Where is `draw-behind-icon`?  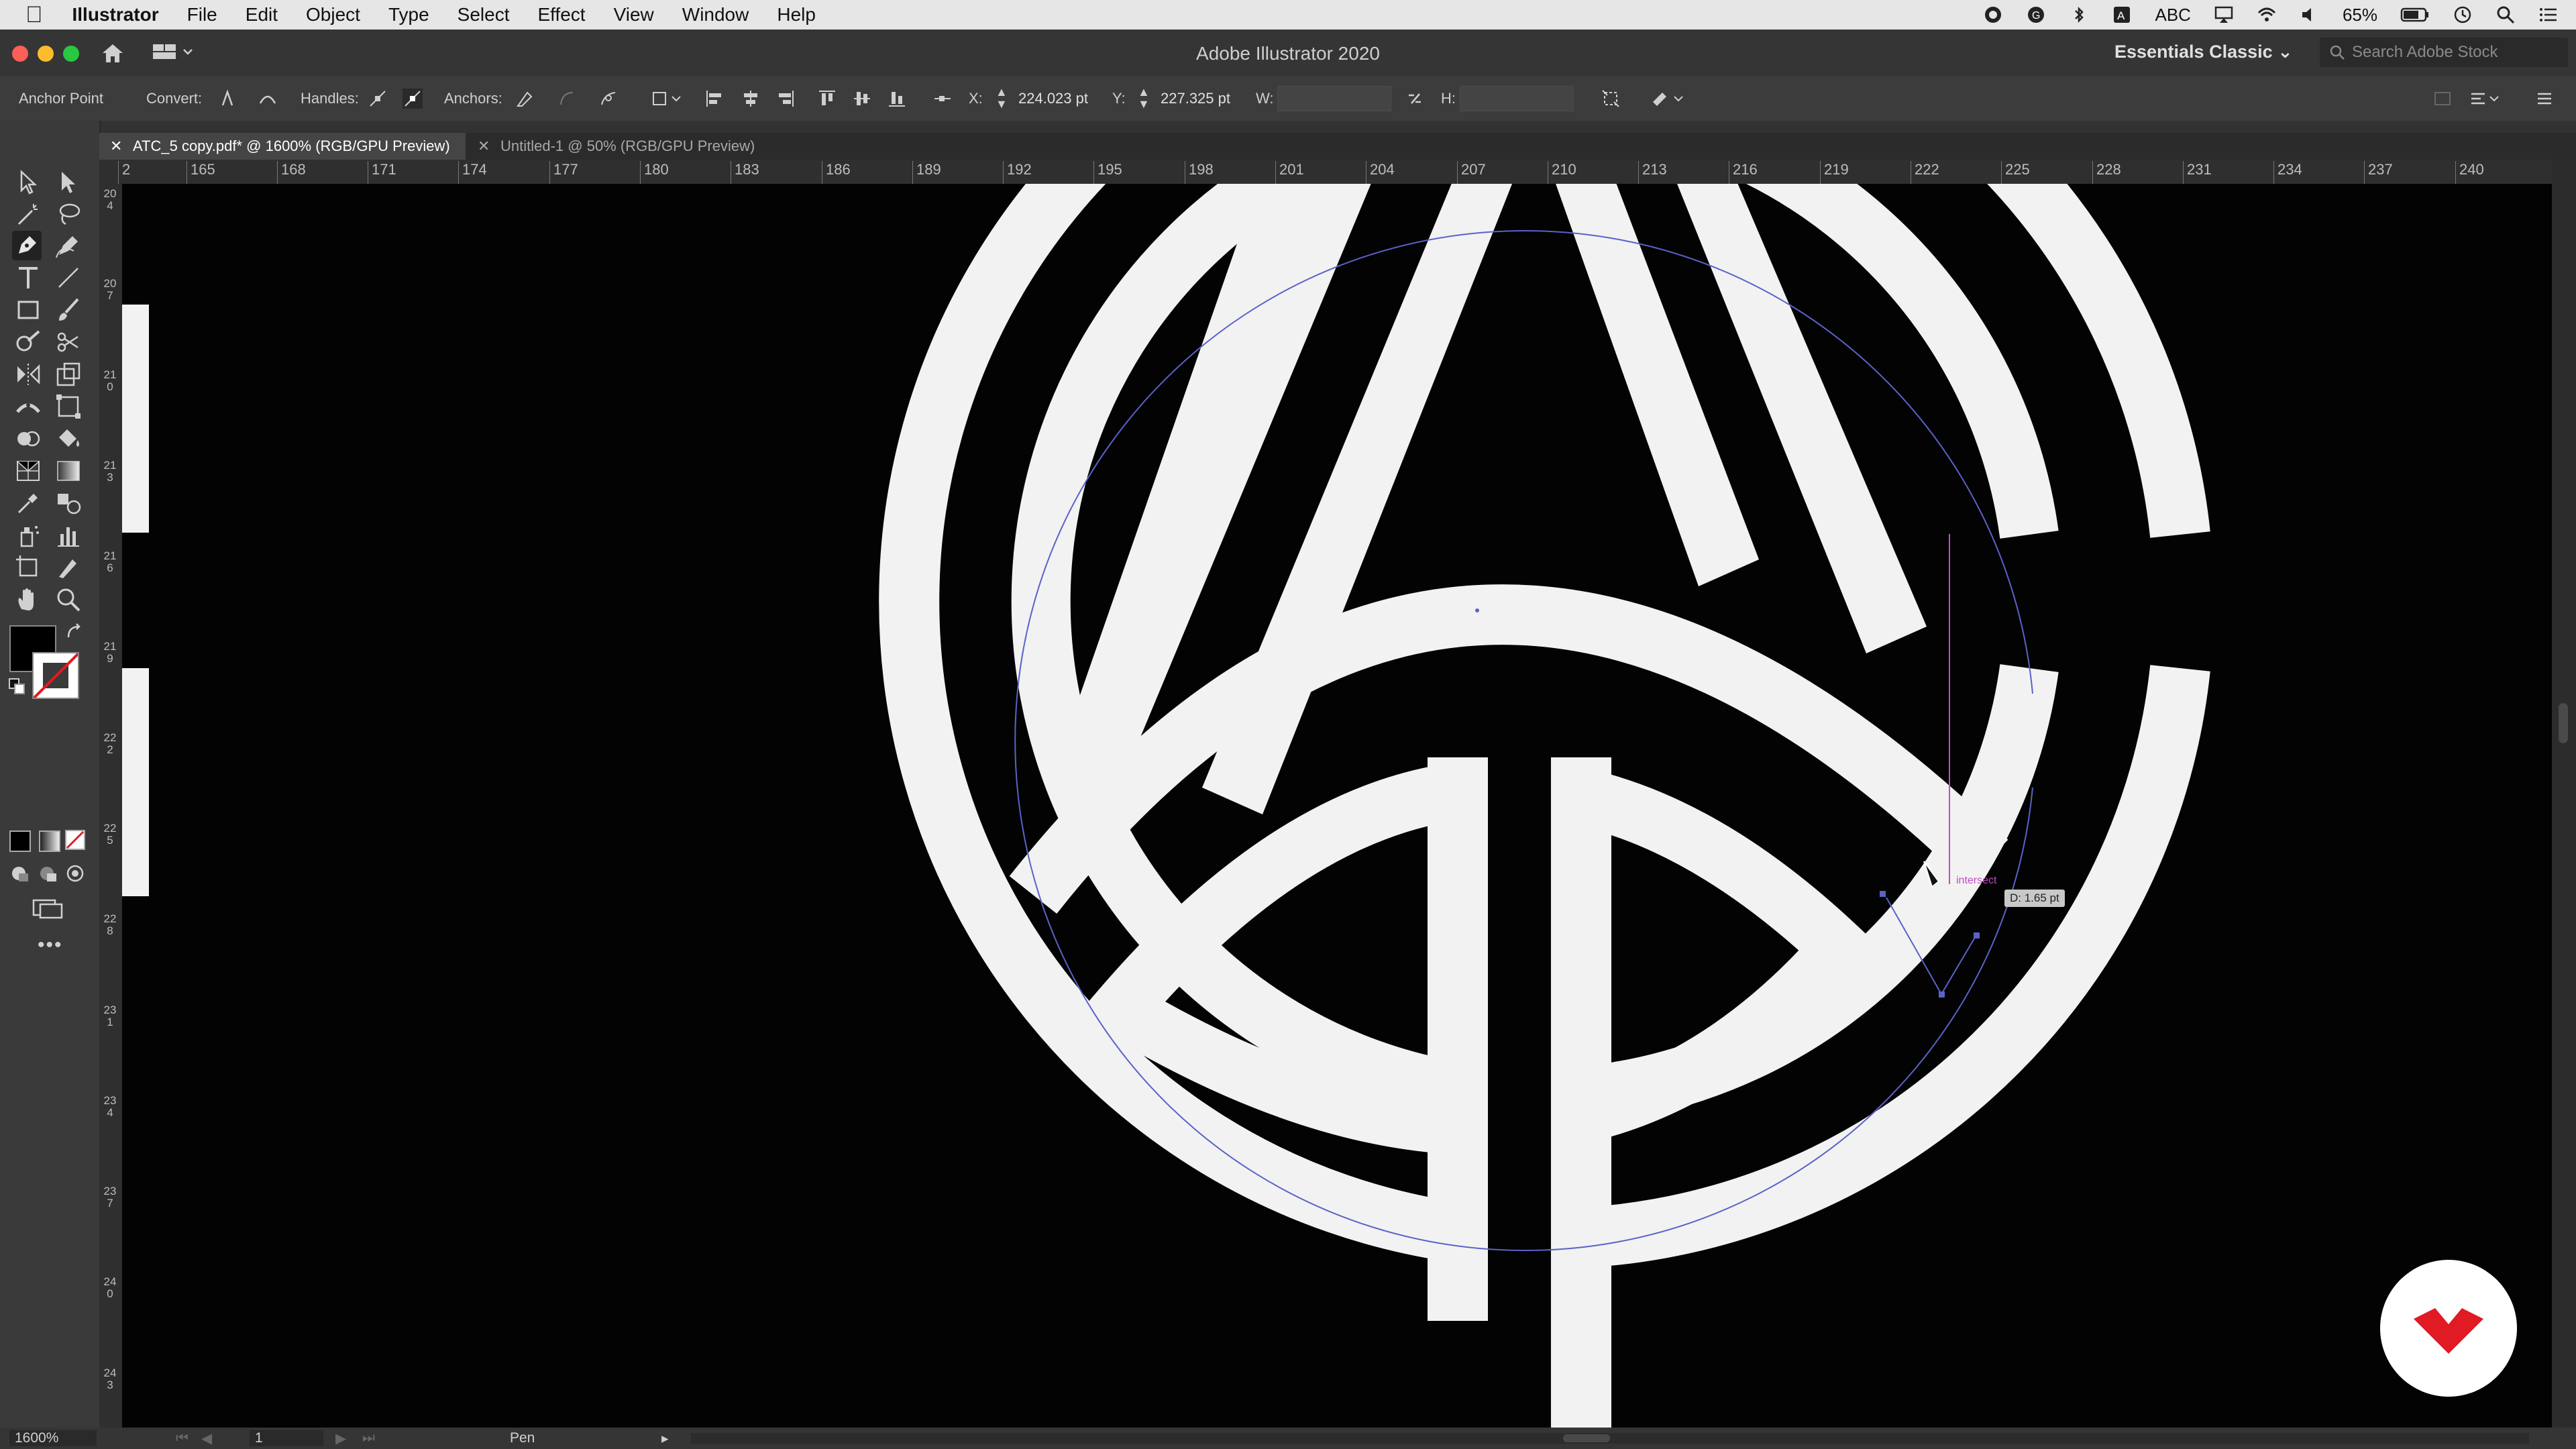
draw-behind-icon is located at coordinates (49, 873).